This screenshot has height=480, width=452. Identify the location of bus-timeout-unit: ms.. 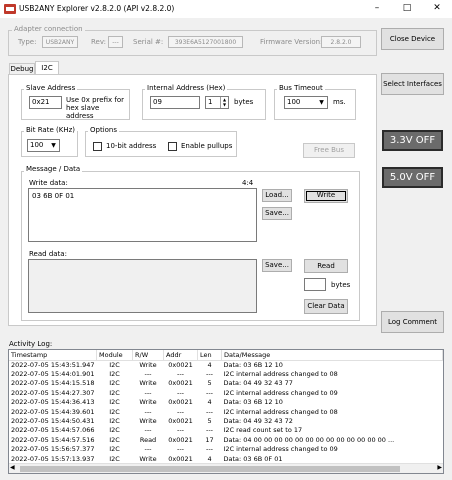
(339, 102).